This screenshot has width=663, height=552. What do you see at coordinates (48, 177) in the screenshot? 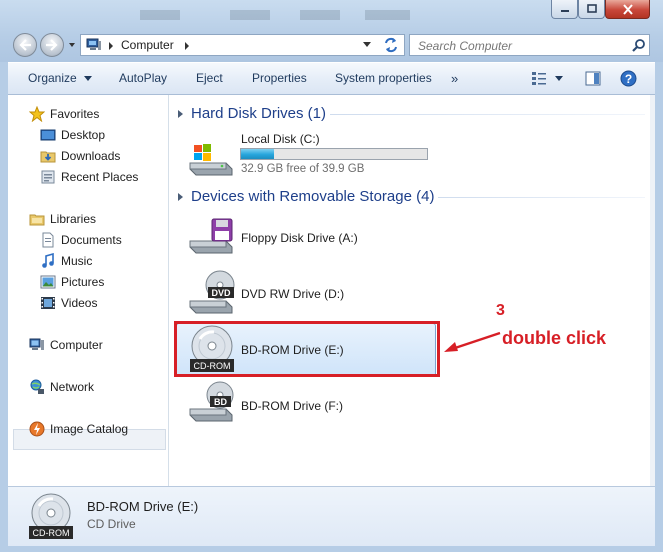
I see `recent-places-icon` at bounding box center [48, 177].